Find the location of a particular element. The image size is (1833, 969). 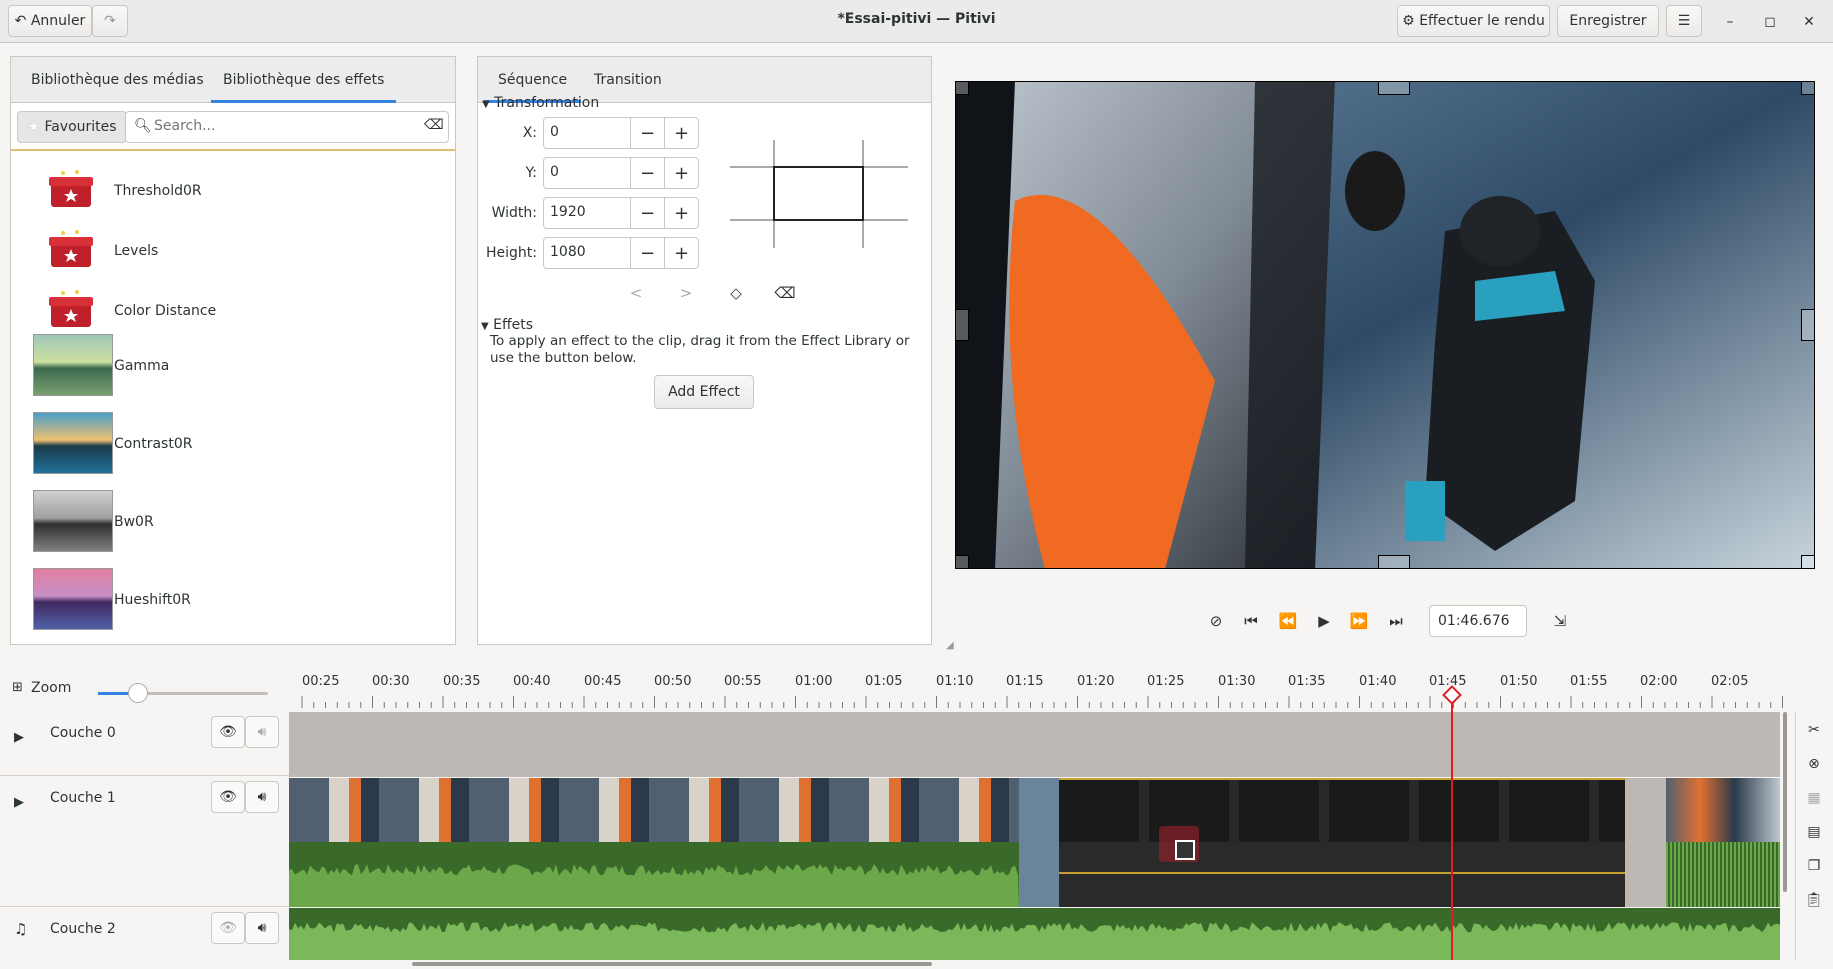

effect-item: Hueshift0R is located at coordinates (233, 603).